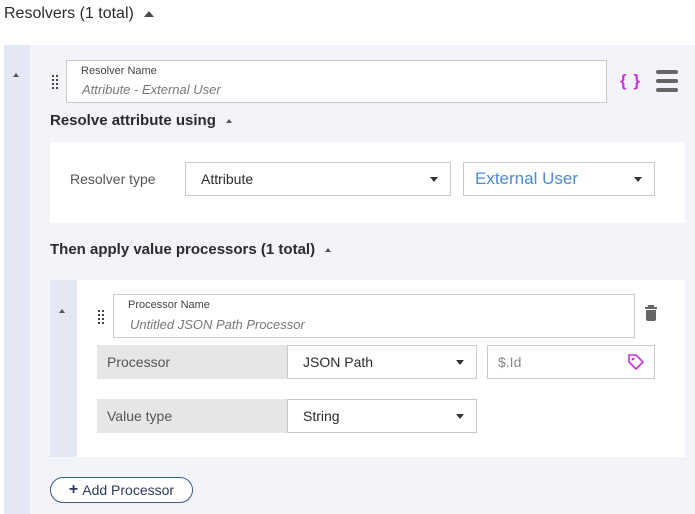 This screenshot has height=514, width=695. I want to click on resolver-type-label: Resolver type, so click(113, 179).